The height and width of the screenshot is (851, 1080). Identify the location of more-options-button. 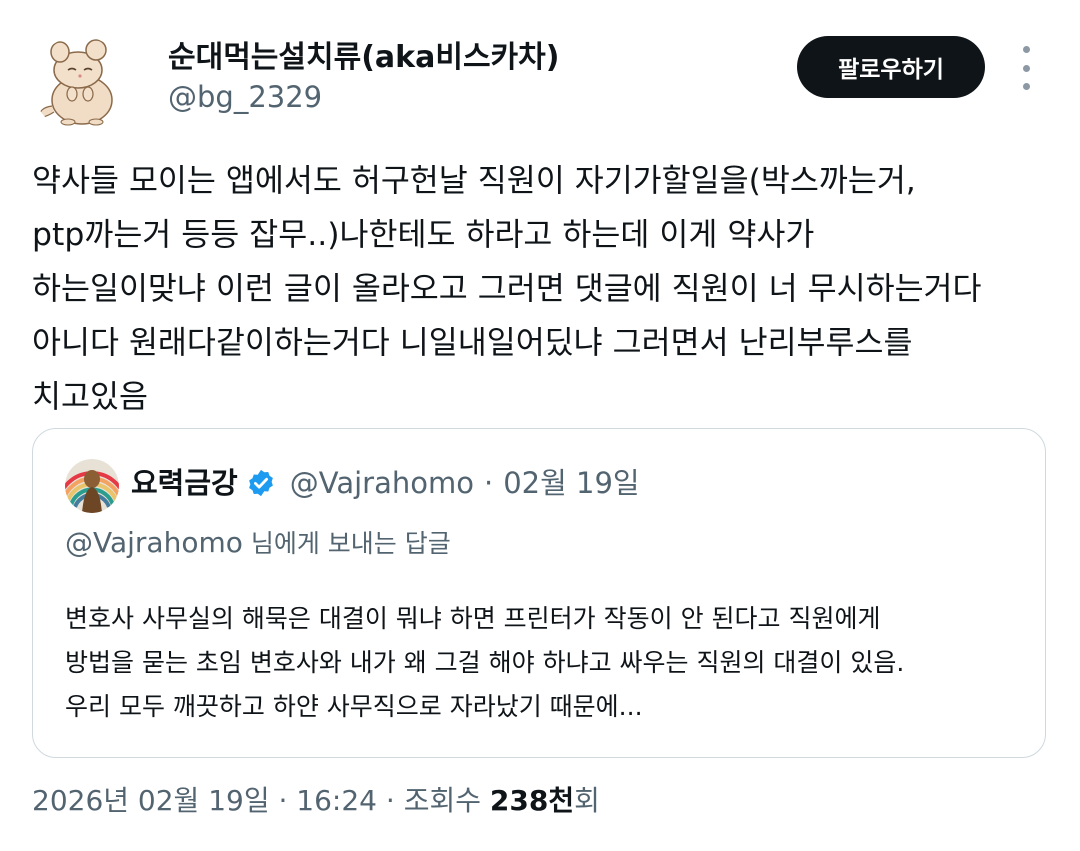
(1026, 68).